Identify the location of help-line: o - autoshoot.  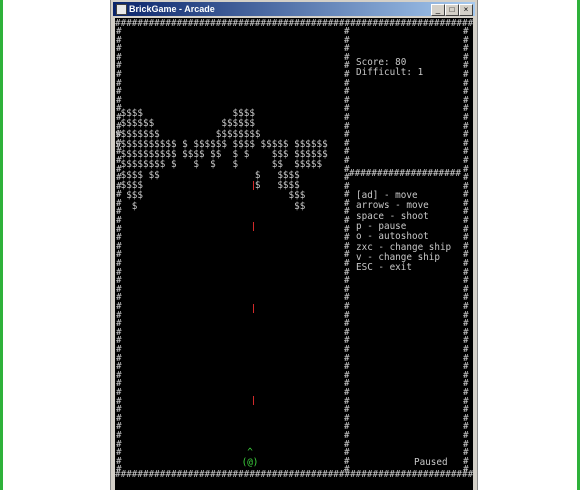
(392, 237).